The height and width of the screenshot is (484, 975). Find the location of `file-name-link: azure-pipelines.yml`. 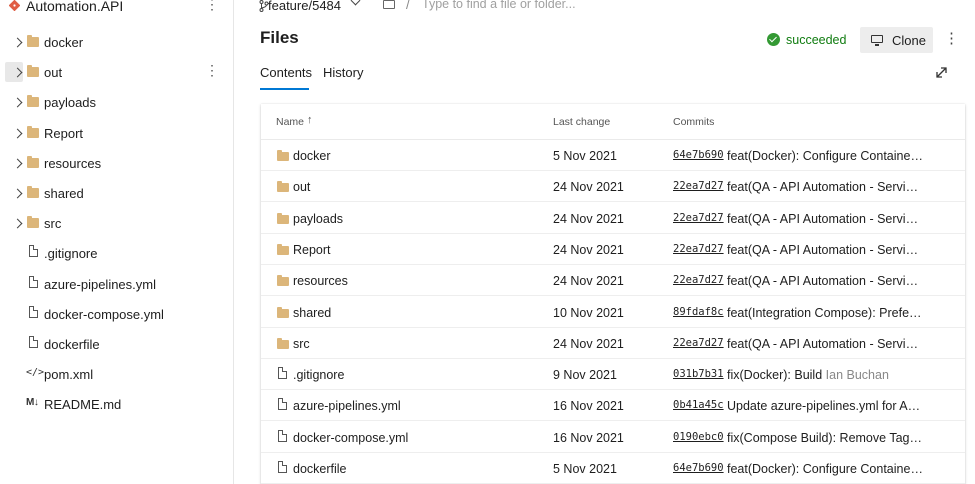

file-name-link: azure-pipelines.yml is located at coordinates (347, 406).